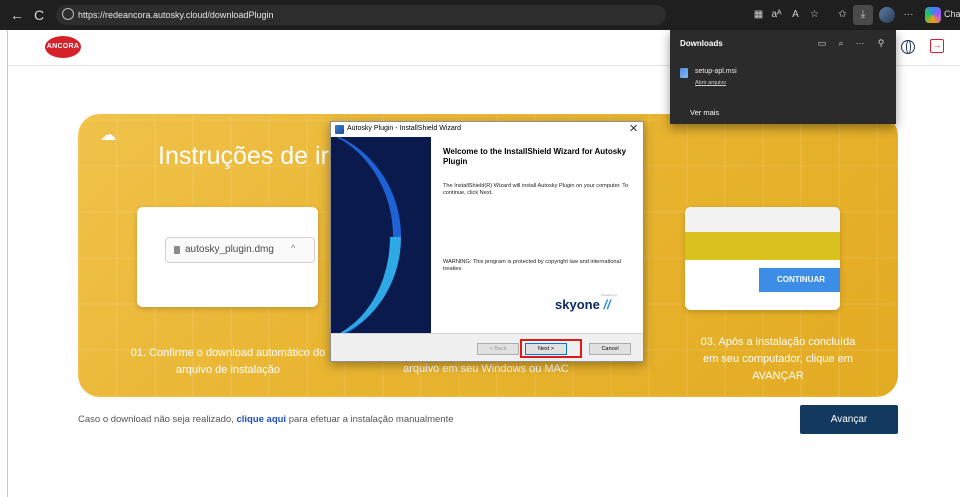  What do you see at coordinates (933, 15) in the screenshot?
I see `copilot-icon` at bounding box center [933, 15].